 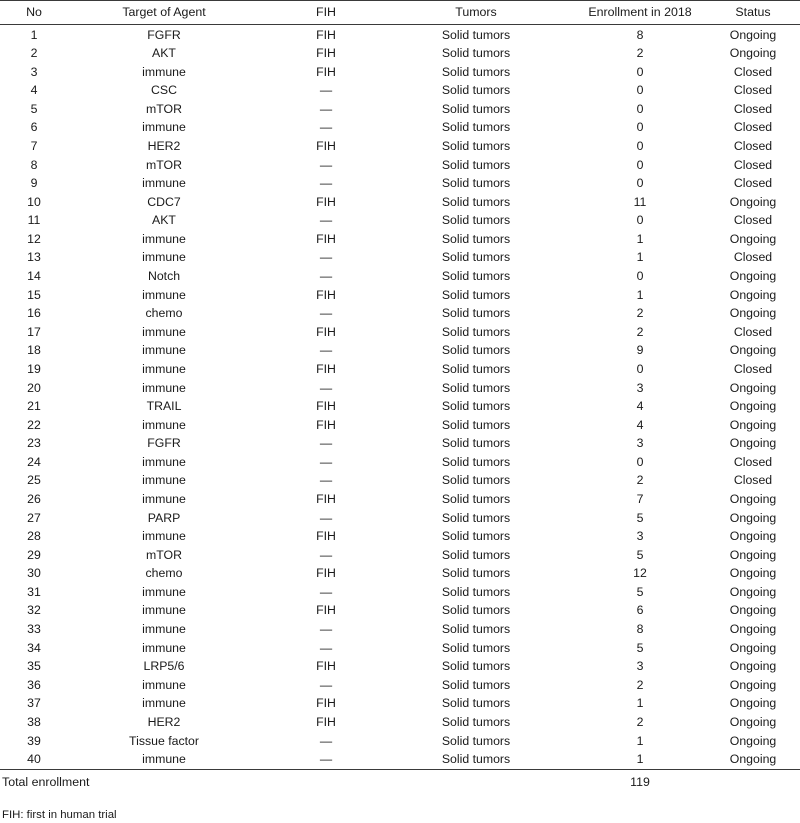 I want to click on cell-target: CSC, so click(x=164, y=90).